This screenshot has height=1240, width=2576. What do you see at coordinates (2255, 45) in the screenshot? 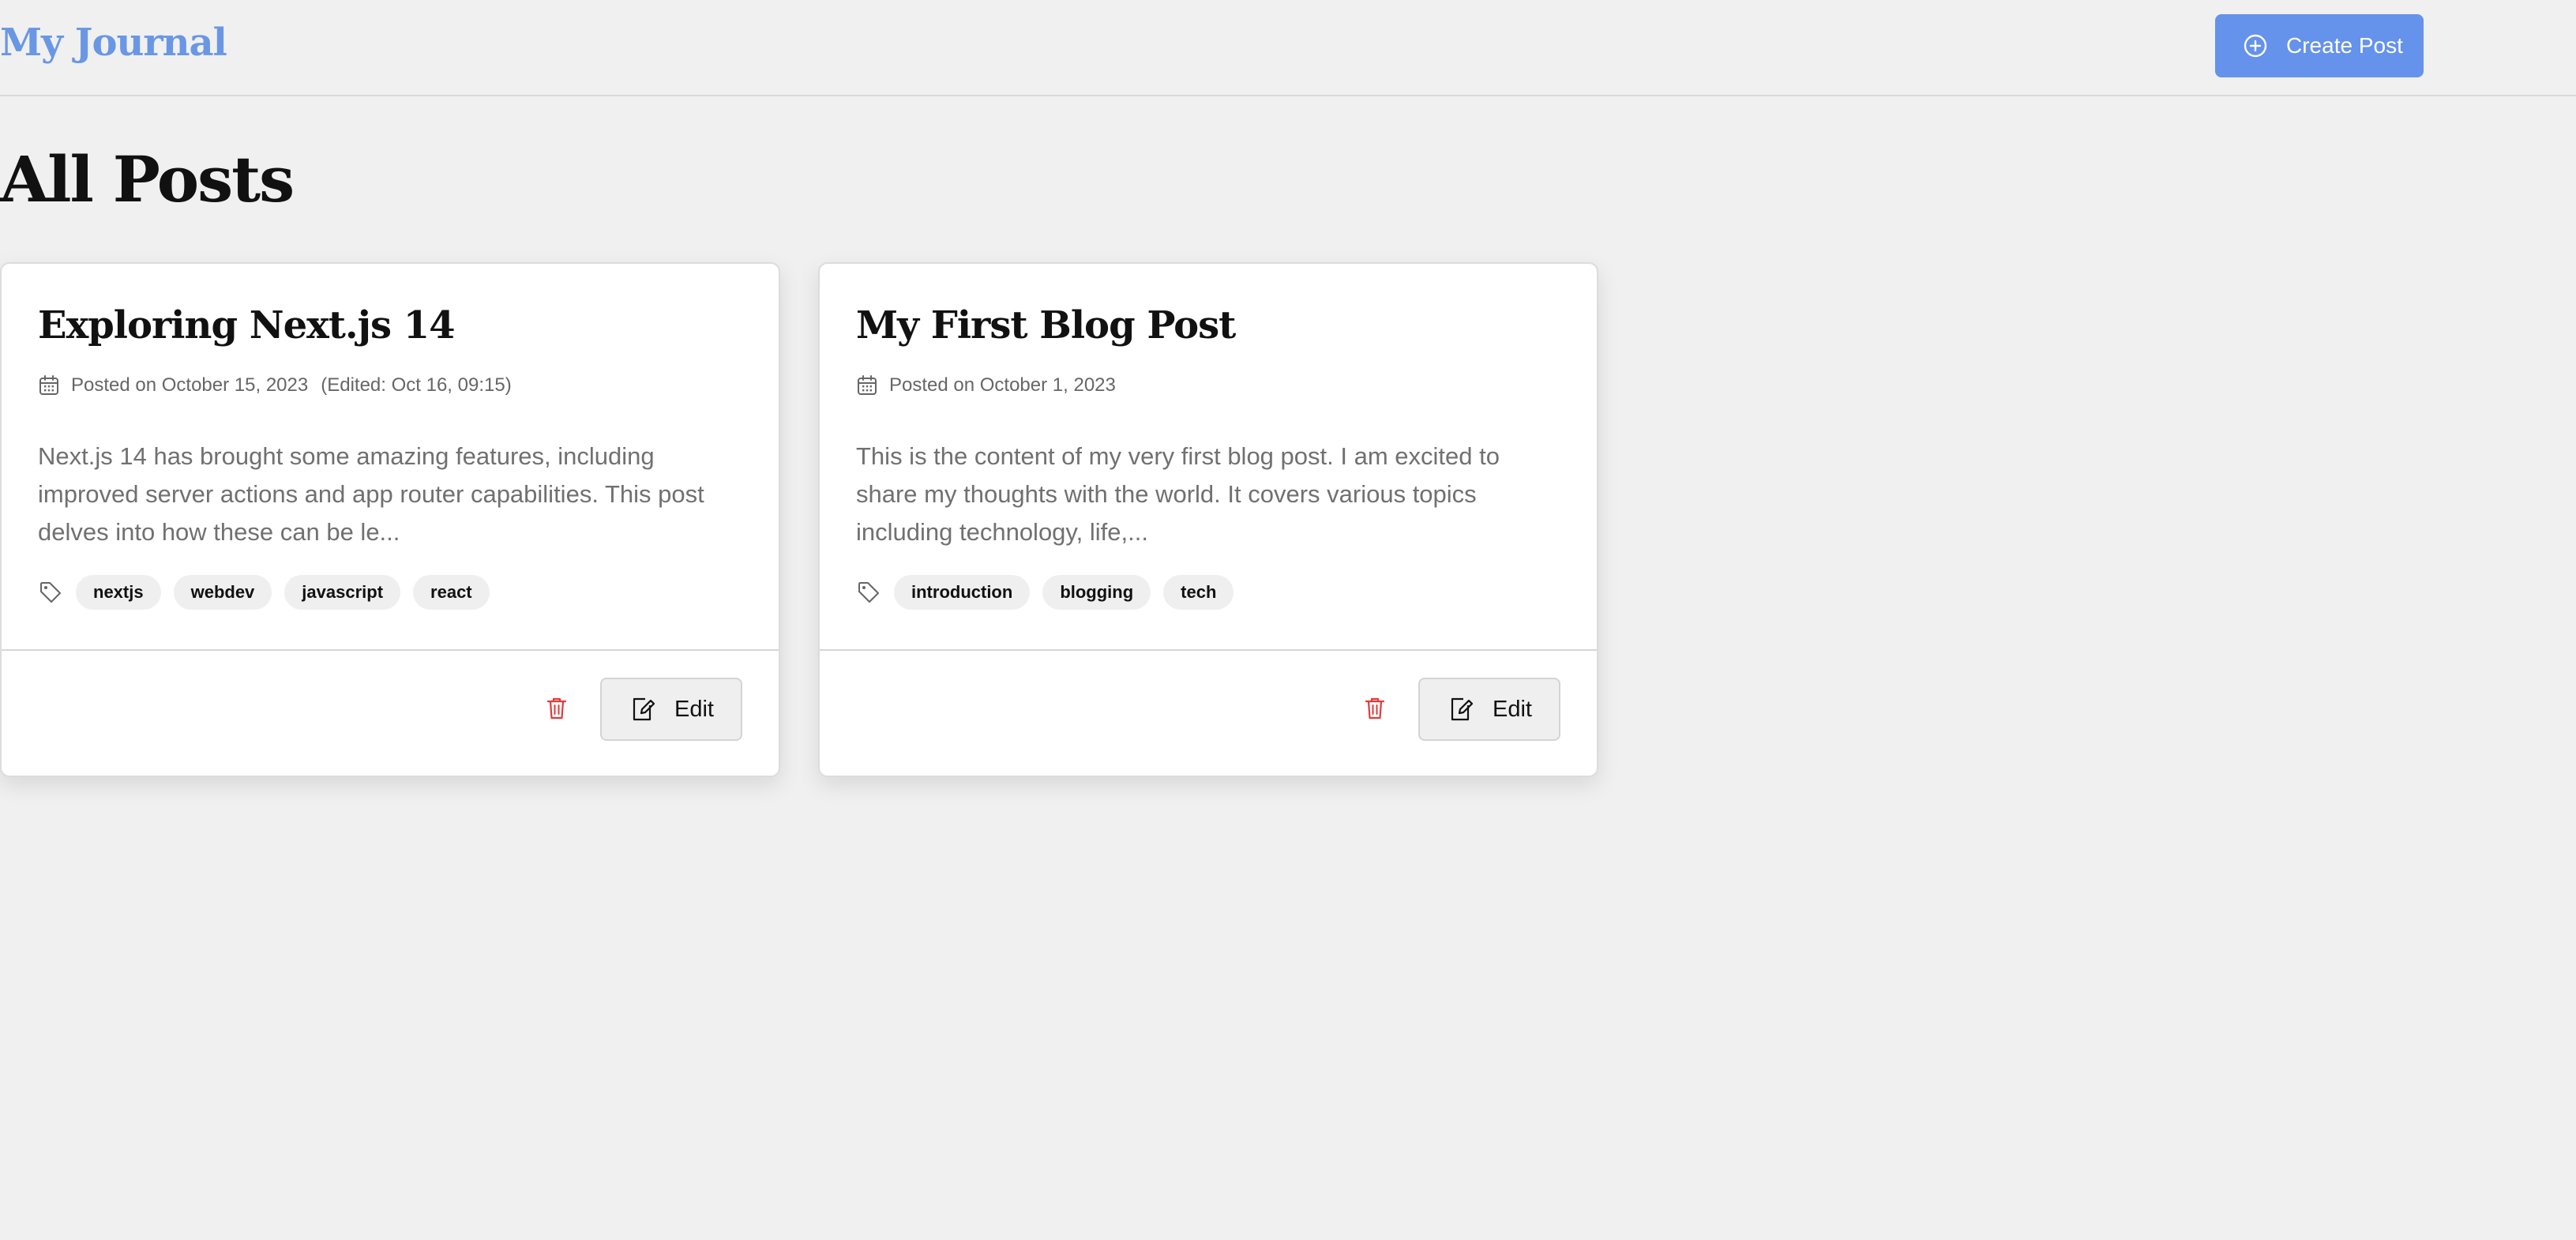
I see `plus-circle-icon` at bounding box center [2255, 45].